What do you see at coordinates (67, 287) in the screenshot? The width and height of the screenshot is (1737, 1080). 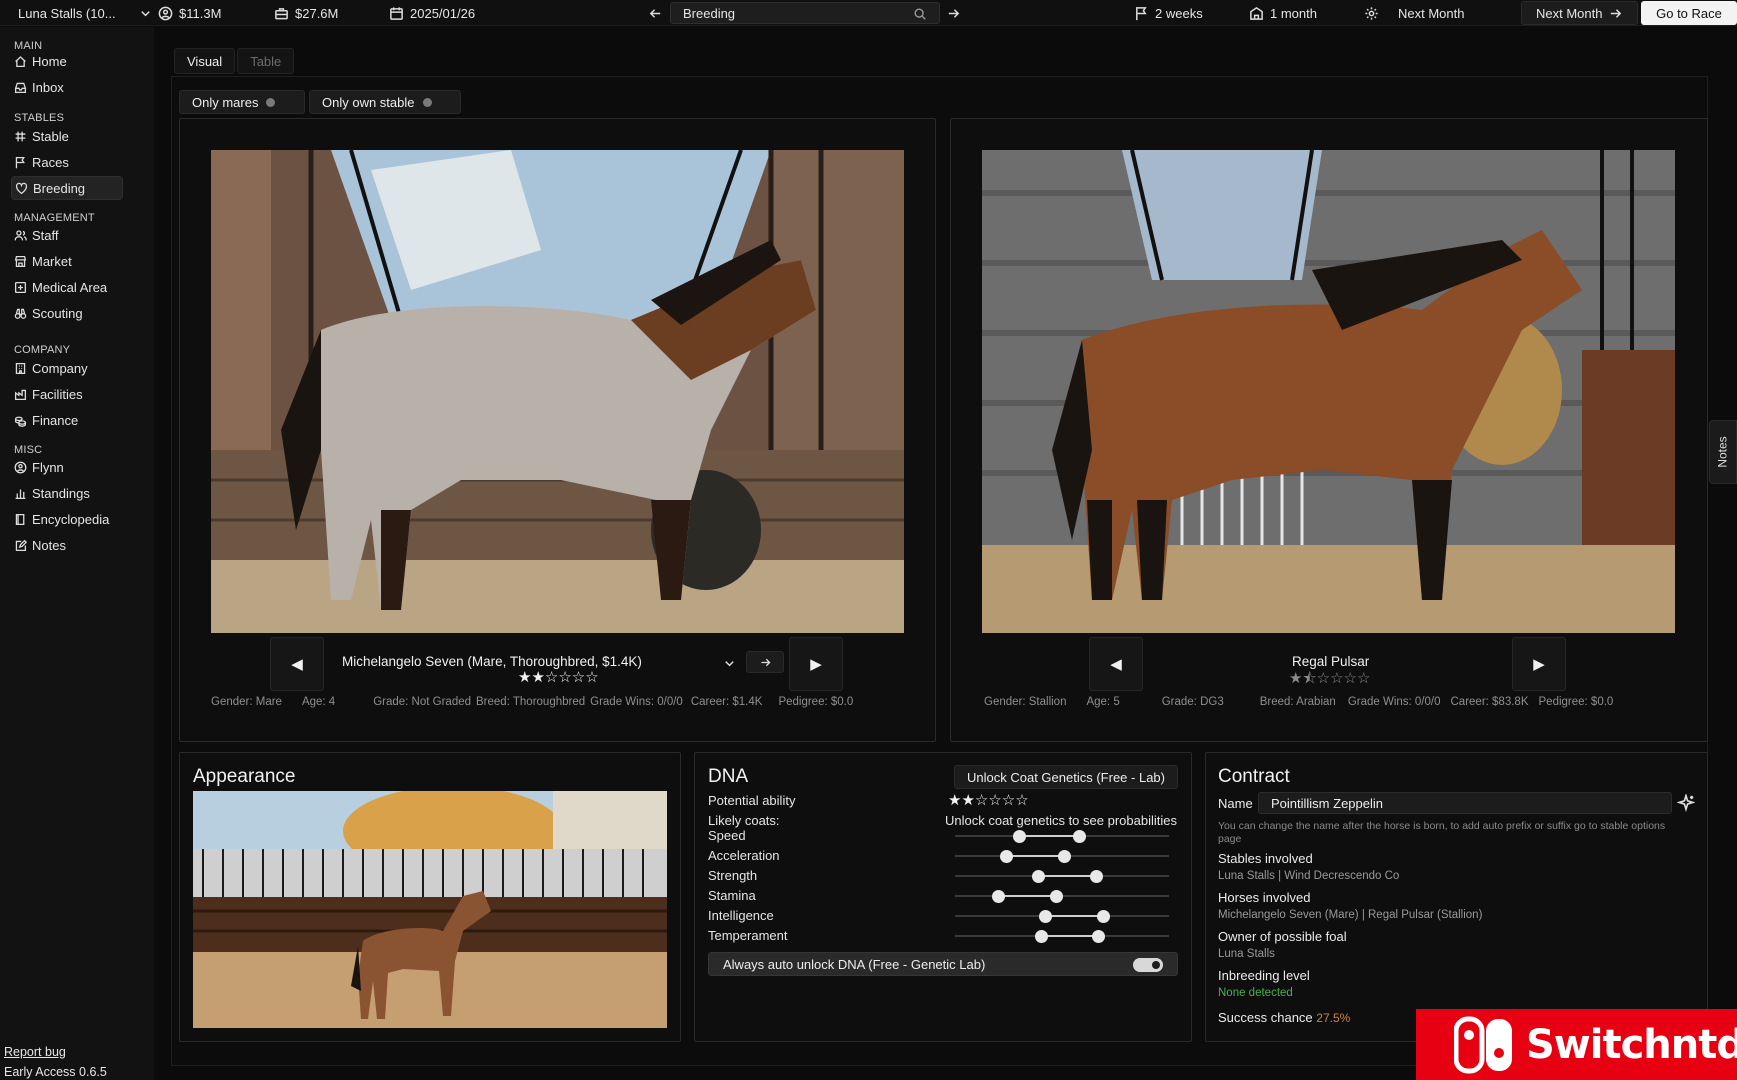 I see `sidebar-item-medical-area: Medical Area` at bounding box center [67, 287].